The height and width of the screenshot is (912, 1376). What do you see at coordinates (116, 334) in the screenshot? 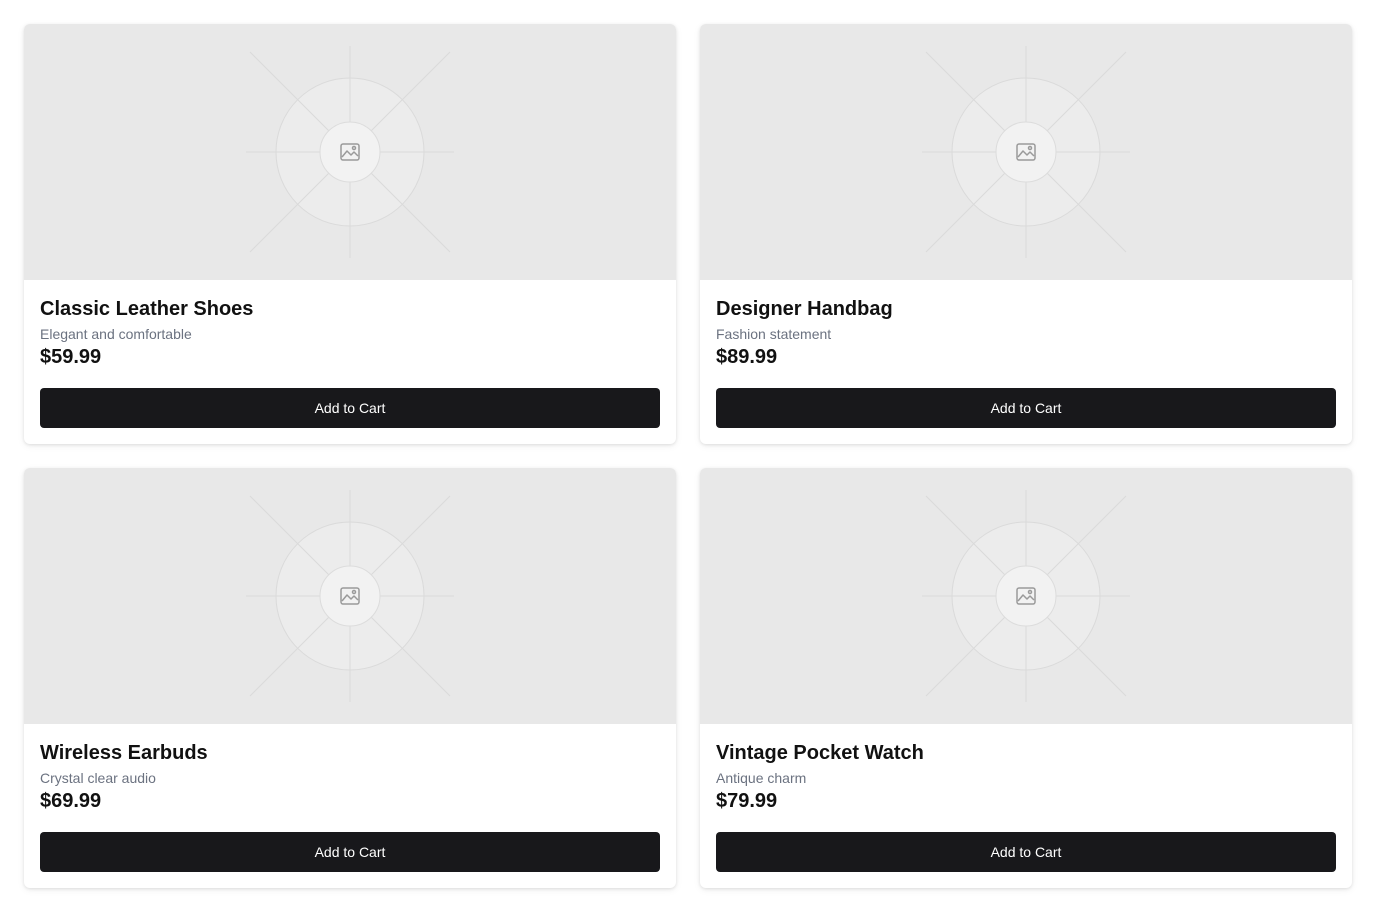
I see `product-description: Elegant and comfortable` at bounding box center [116, 334].